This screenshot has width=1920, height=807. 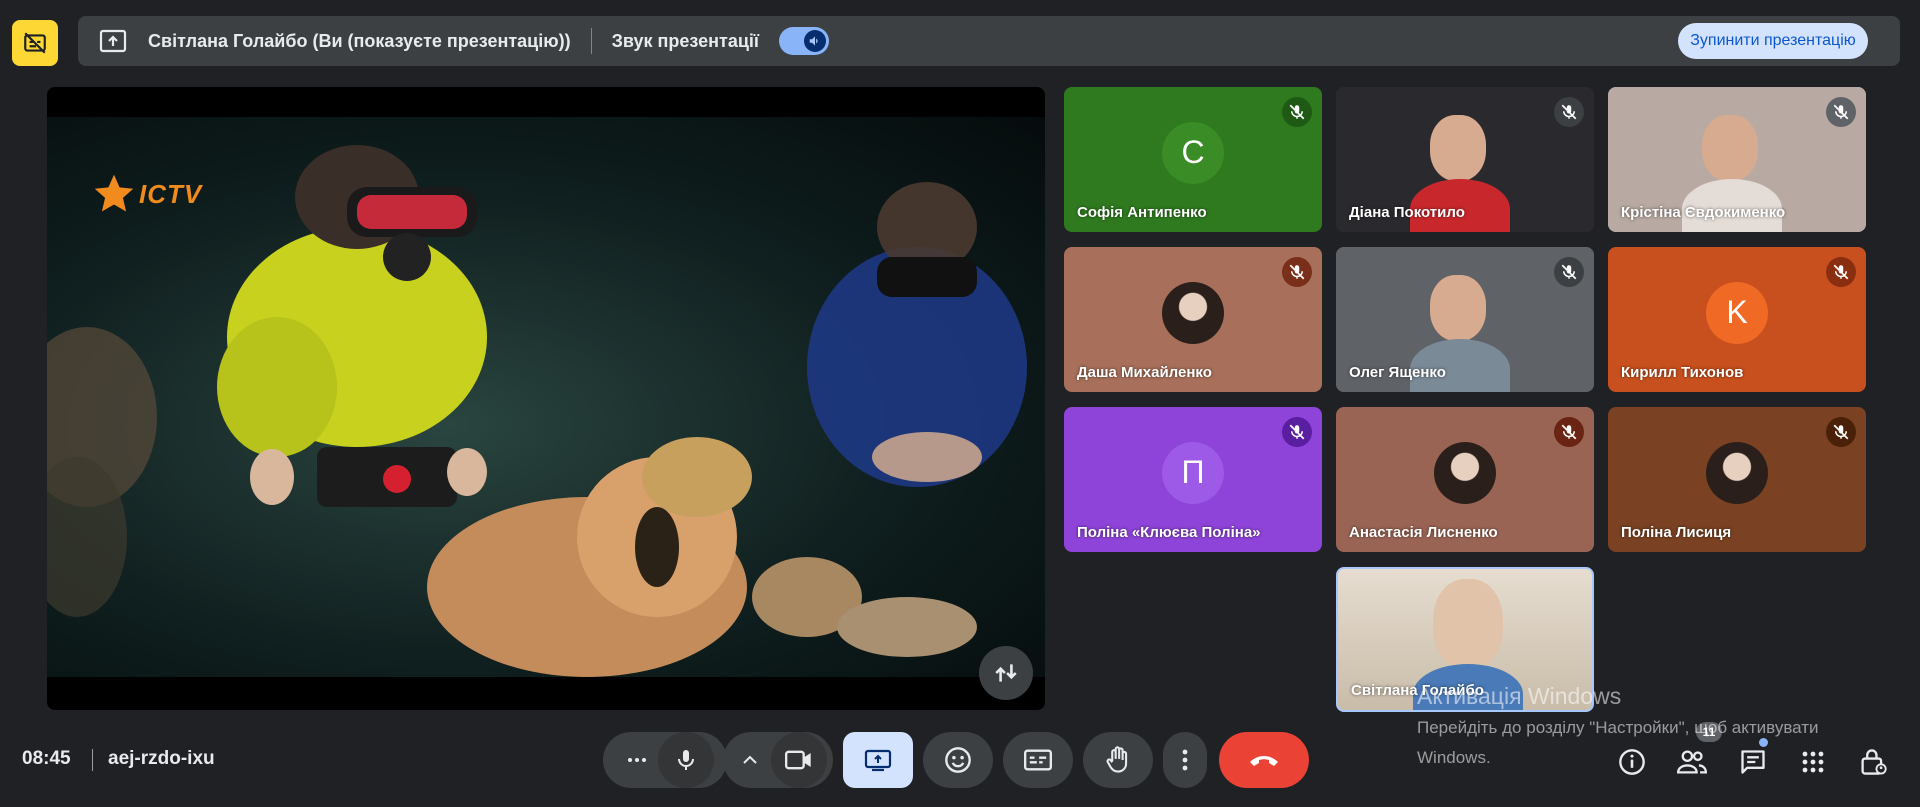 I want to click on leave-call-button, so click(x=1264, y=760).